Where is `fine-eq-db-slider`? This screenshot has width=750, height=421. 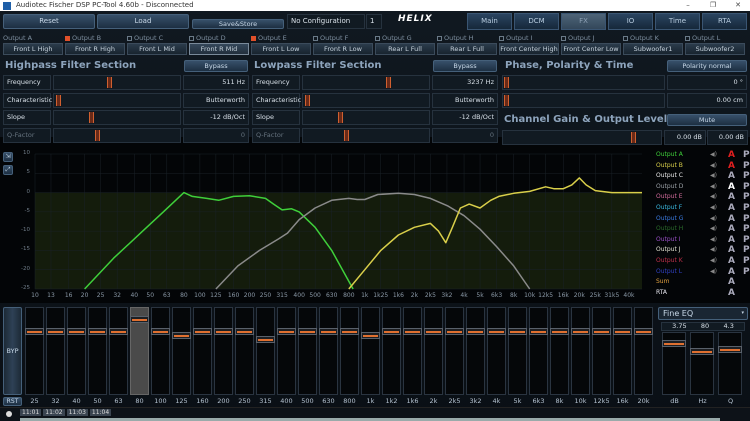 fine-eq-db-slider is located at coordinates (674, 363).